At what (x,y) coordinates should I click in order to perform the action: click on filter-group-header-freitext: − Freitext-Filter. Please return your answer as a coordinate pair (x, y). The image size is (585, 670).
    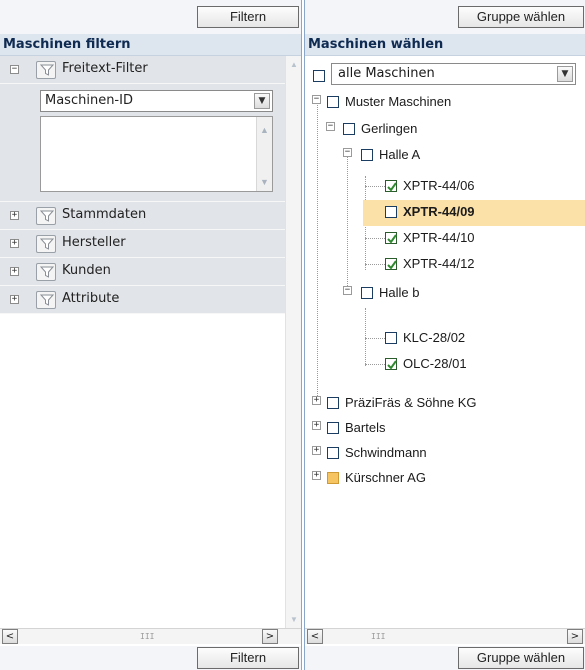
    Looking at the image, I should click on (150, 70).